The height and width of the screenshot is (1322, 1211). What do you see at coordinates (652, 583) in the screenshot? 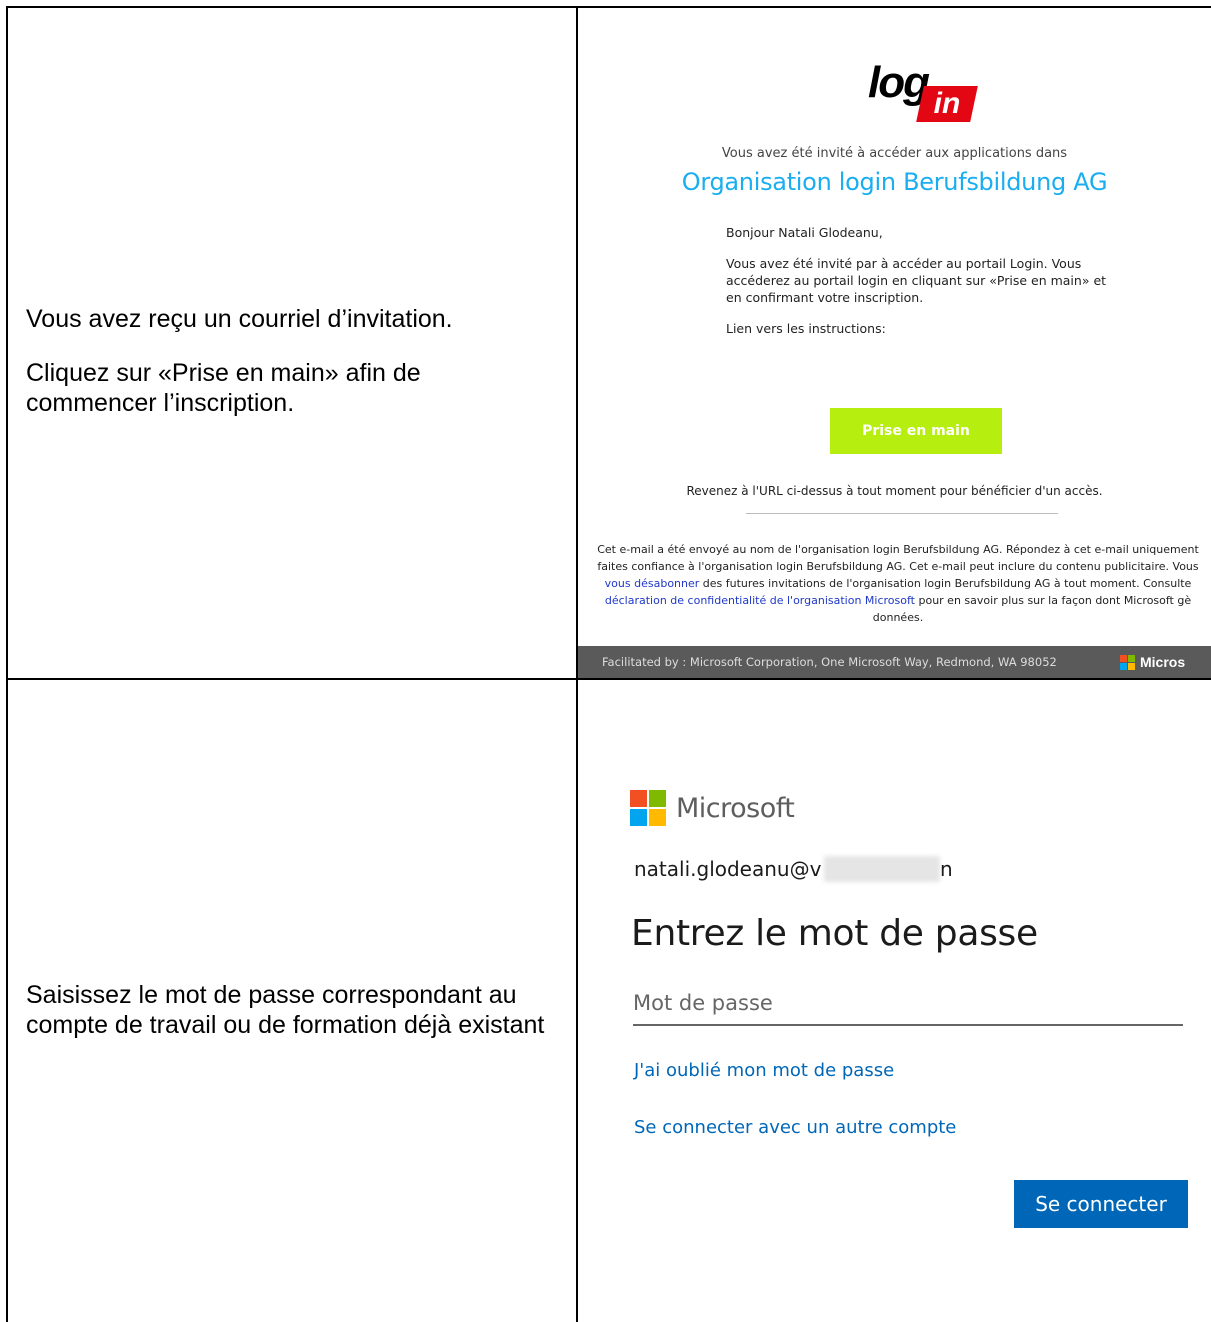
I see `unsubscribe-link: vous désabonner` at bounding box center [652, 583].